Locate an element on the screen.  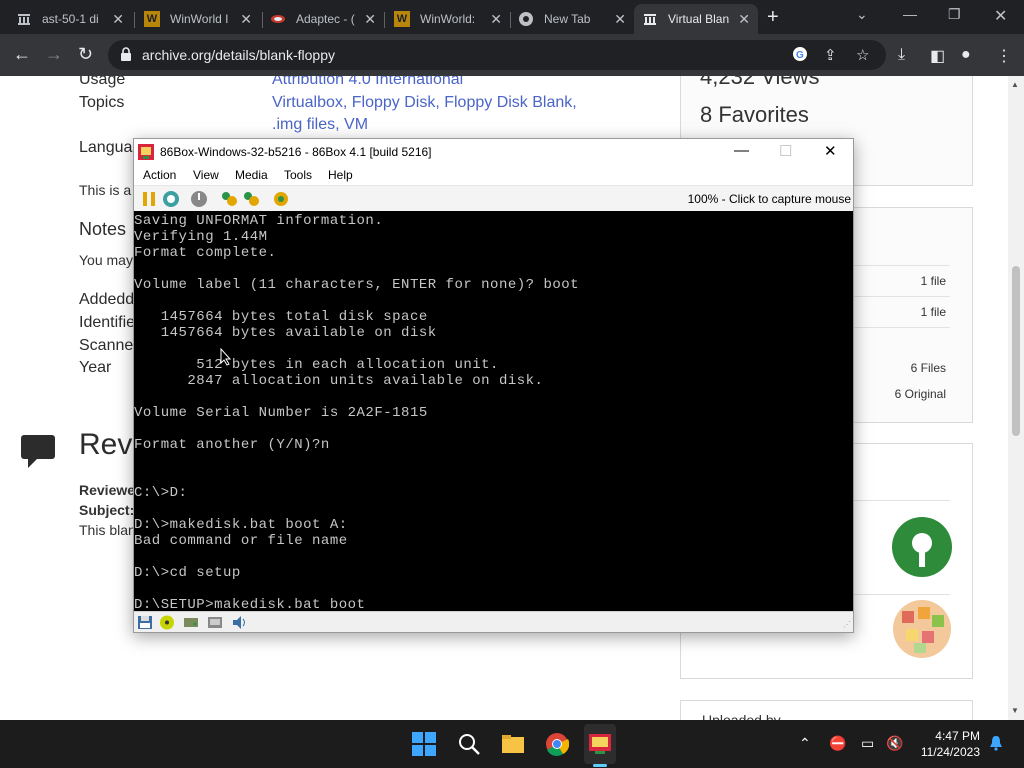
menu-action: Action is located at coordinates (159, 175).